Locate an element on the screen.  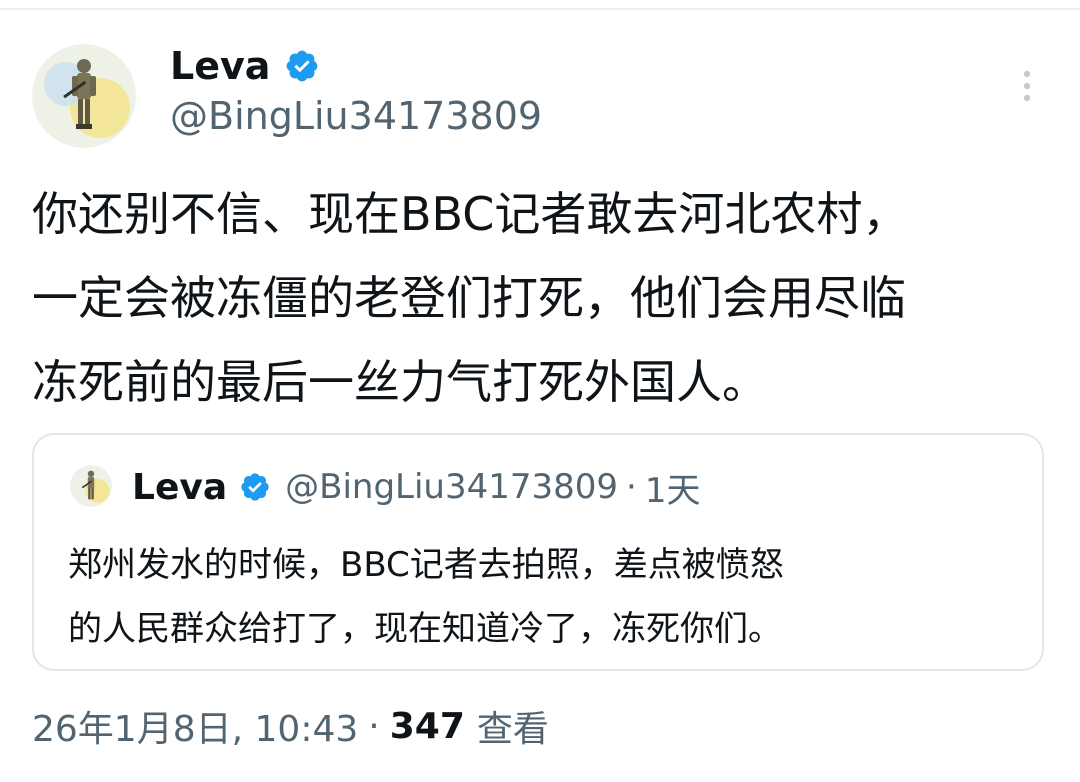
view-count: 347 is located at coordinates (427, 726).